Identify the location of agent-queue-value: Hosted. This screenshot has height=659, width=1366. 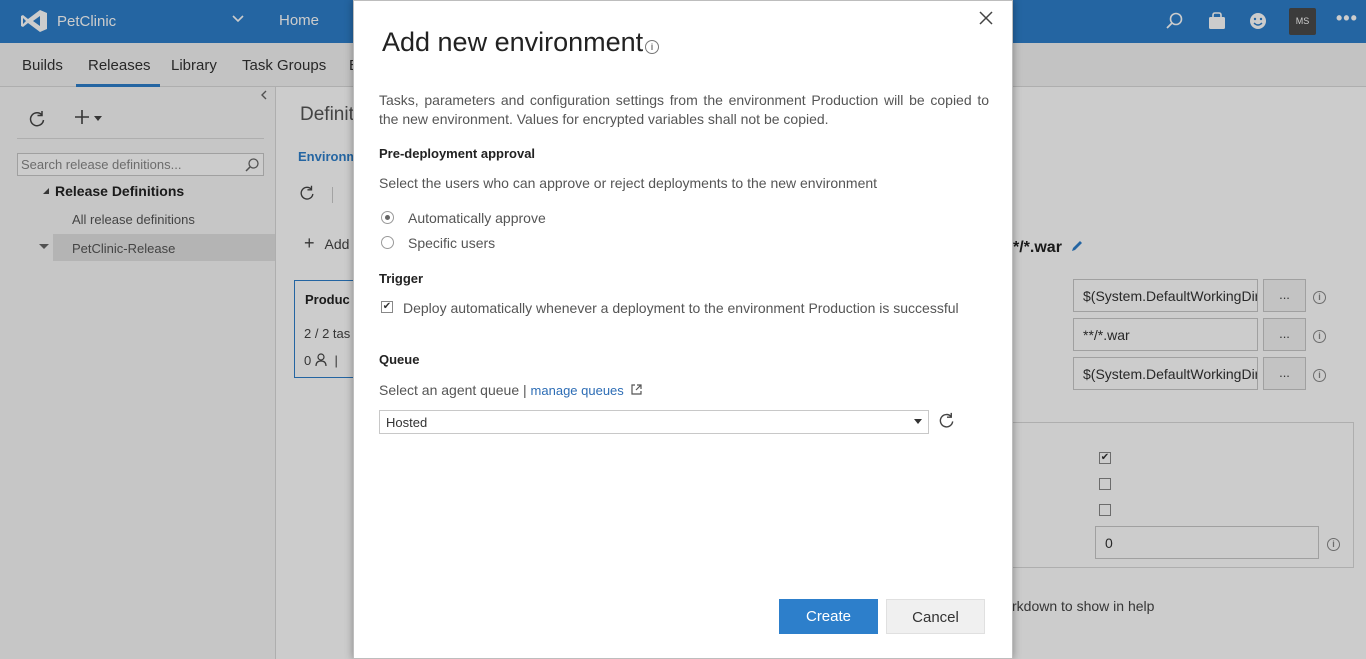
(407, 422).